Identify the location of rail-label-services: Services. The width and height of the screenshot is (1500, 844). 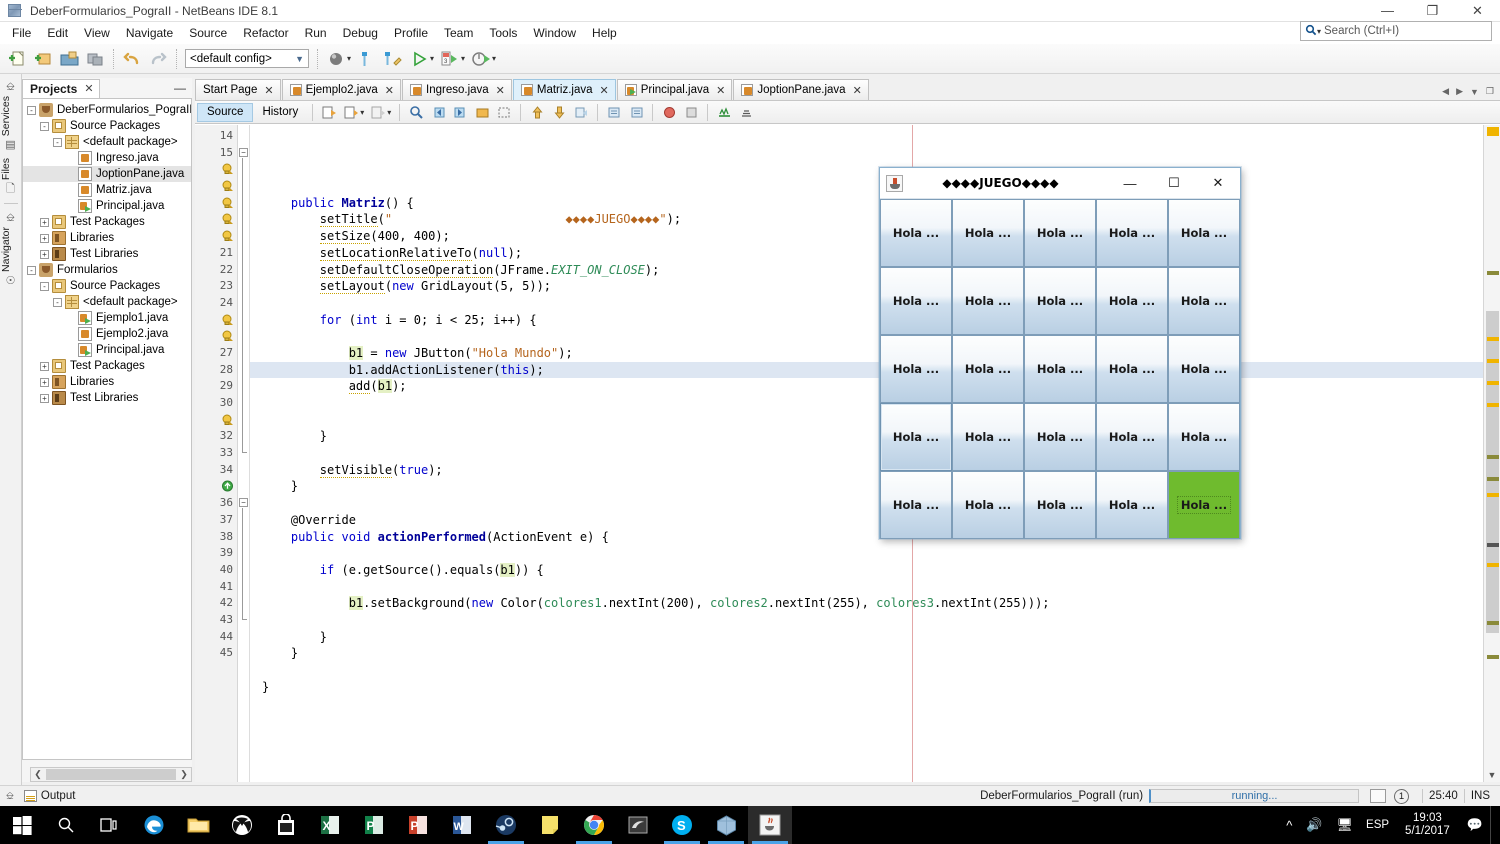
(6, 116).